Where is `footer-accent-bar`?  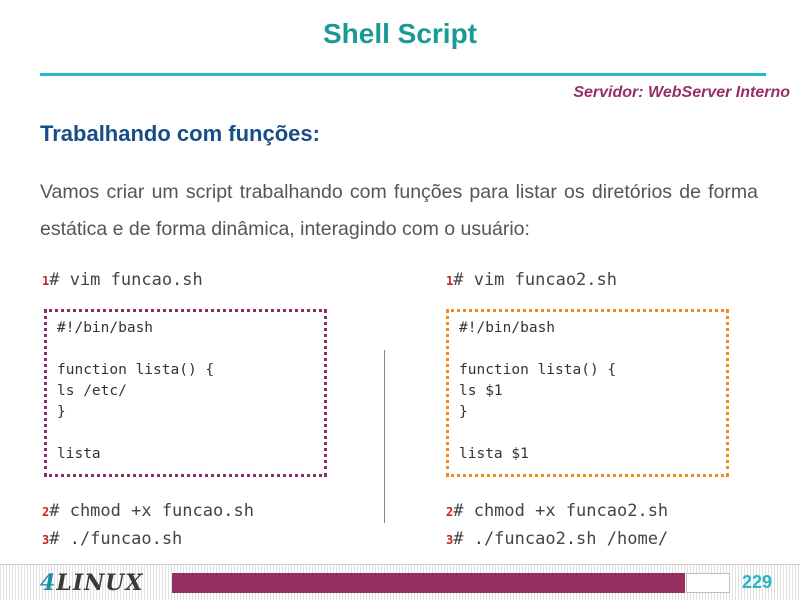 footer-accent-bar is located at coordinates (428, 583).